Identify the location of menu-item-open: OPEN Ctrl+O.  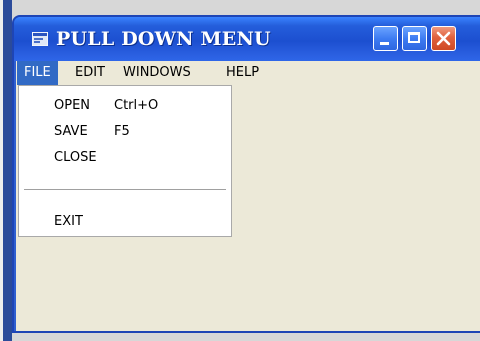
(125, 106).